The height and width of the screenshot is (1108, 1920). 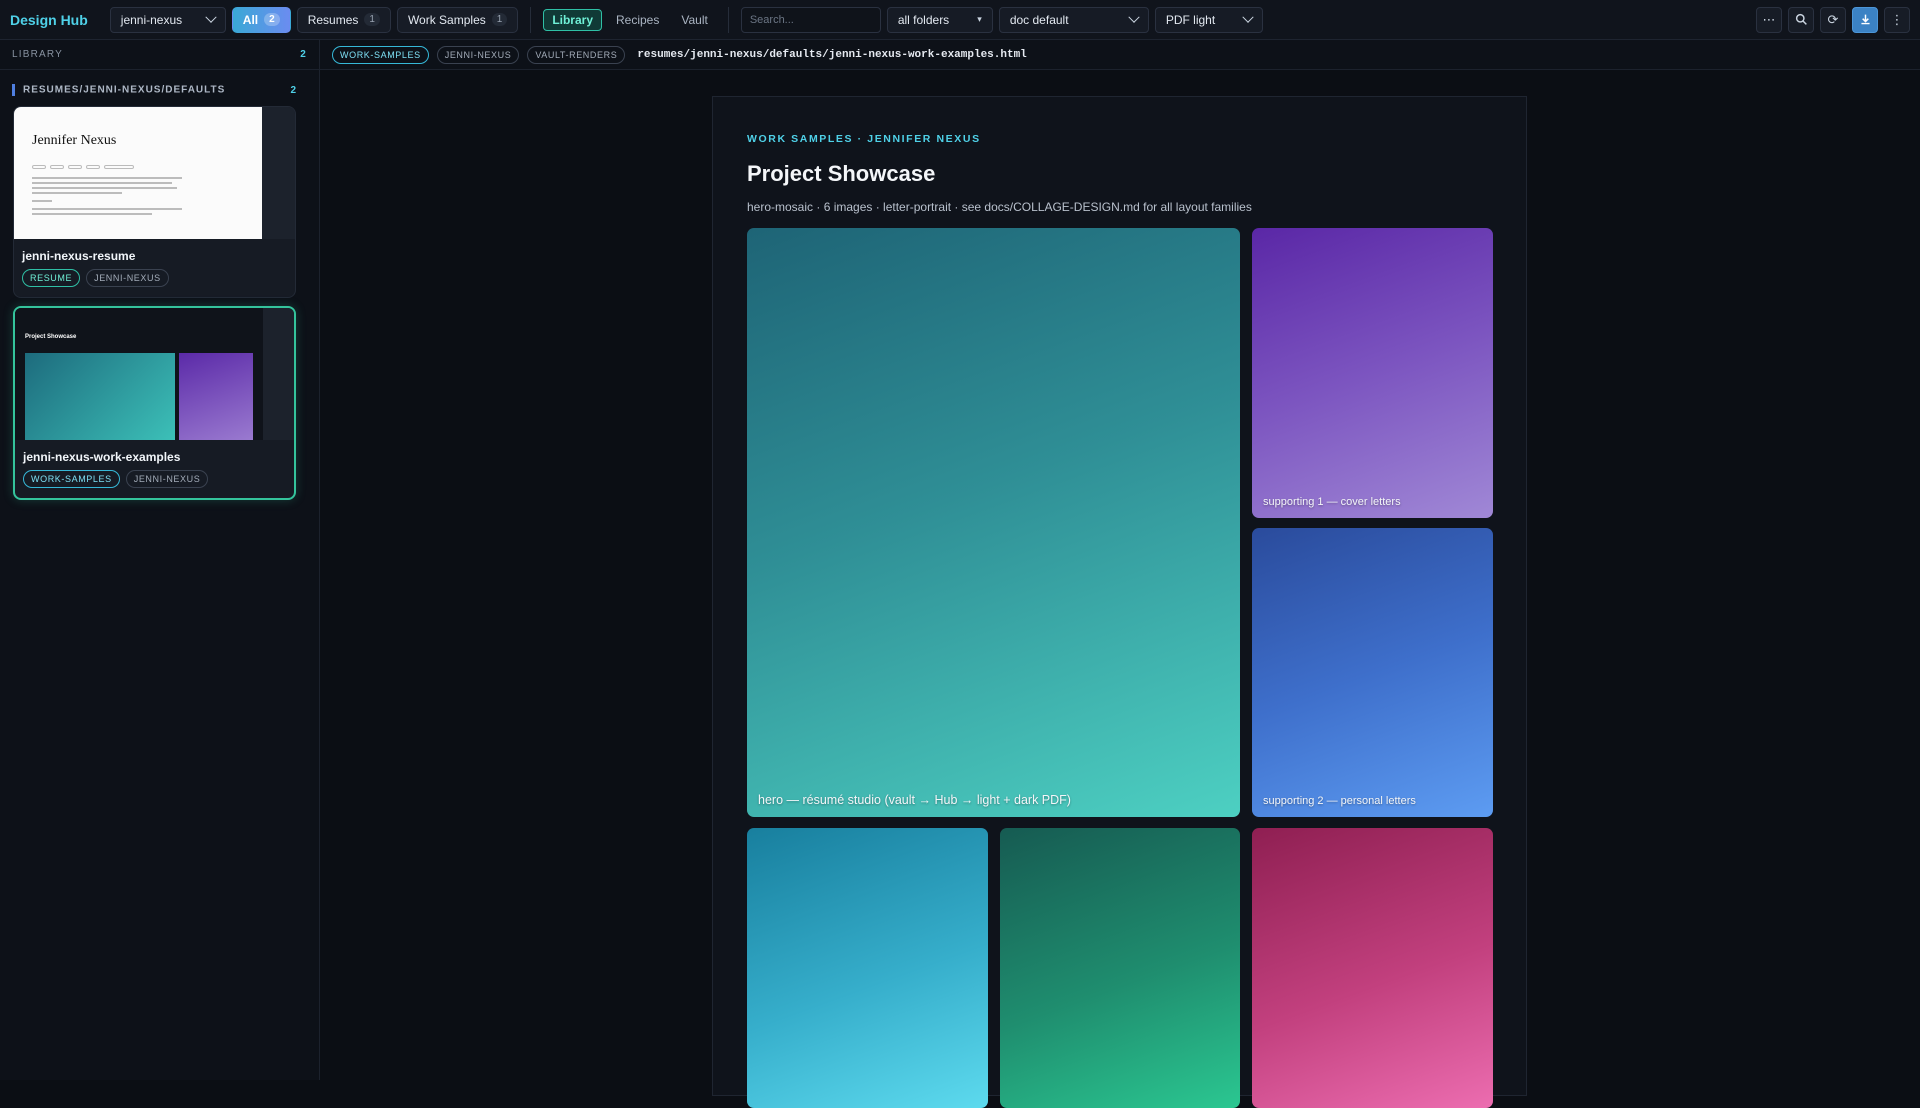 I want to click on filter-label: Work Samples, so click(x=446, y=19).